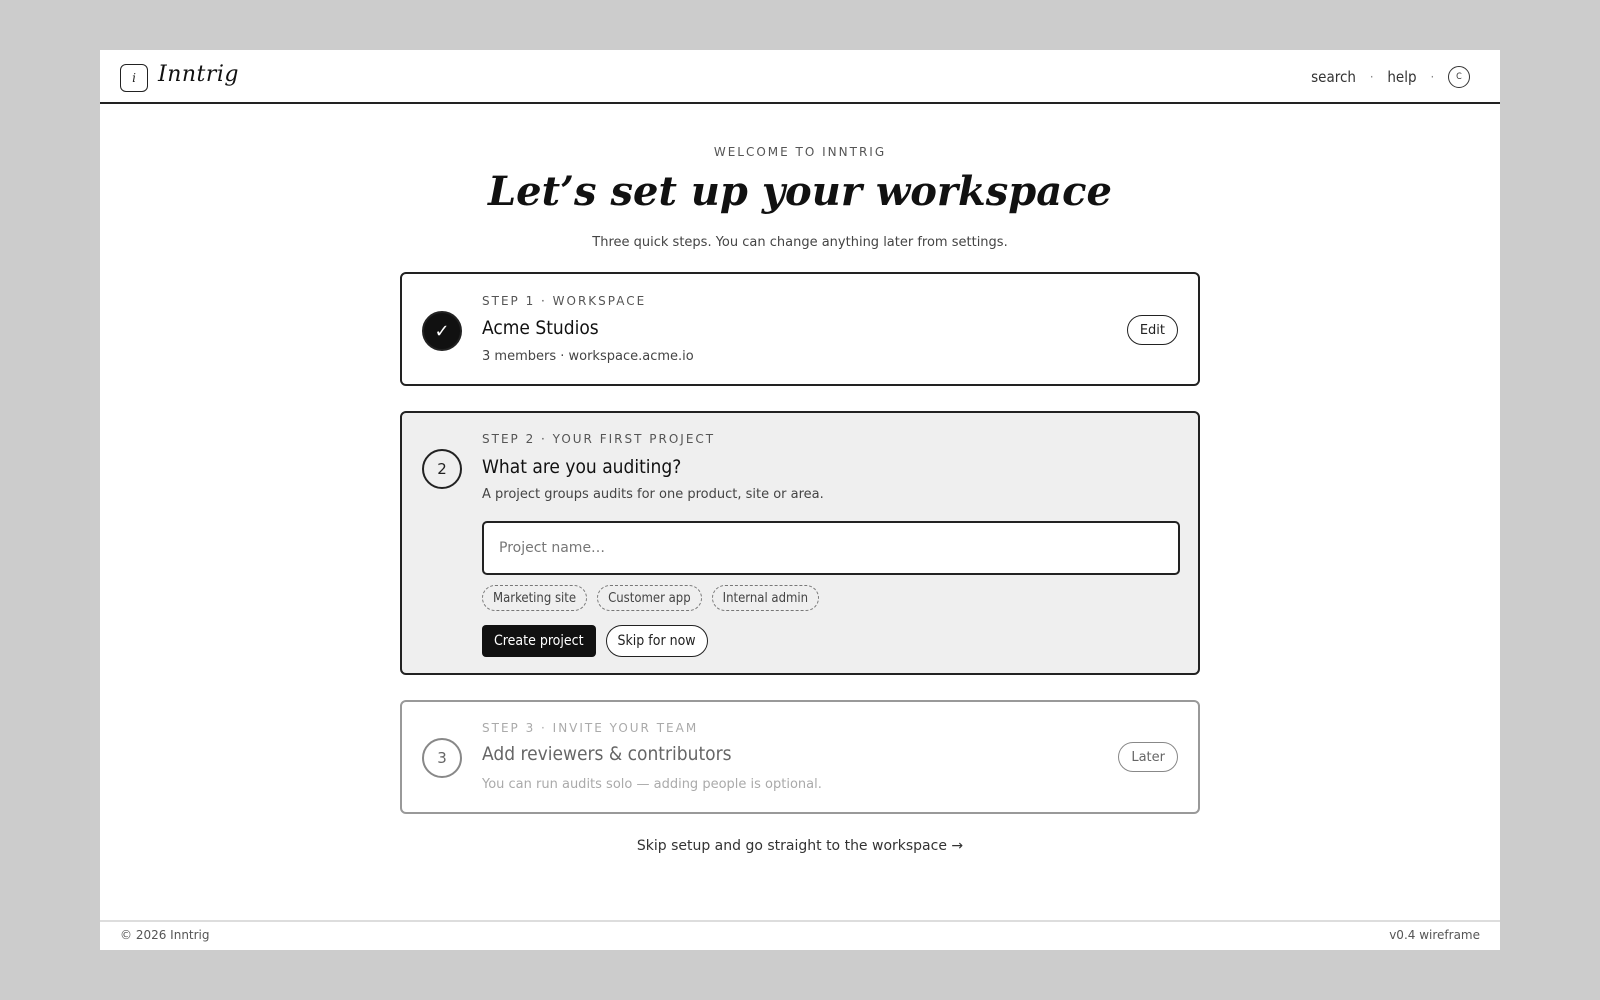 This screenshot has height=1000, width=1600. Describe the element at coordinates (540, 328) in the screenshot. I see `step-title: Acme Studios` at that location.